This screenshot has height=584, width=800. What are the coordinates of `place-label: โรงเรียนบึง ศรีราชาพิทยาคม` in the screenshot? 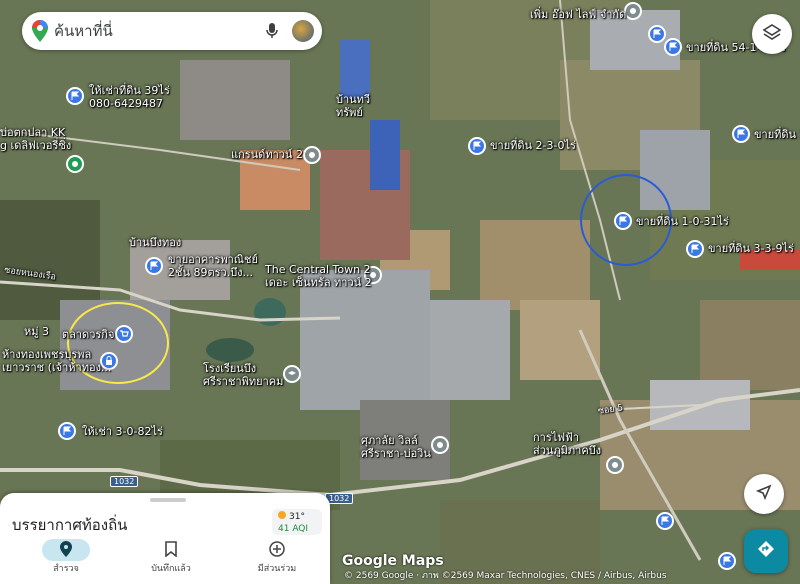 It's located at (243, 375).